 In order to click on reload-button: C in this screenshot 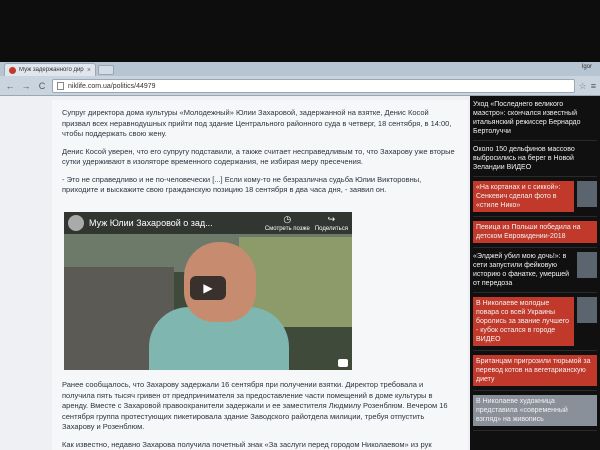, I will do `click(42, 86)`.